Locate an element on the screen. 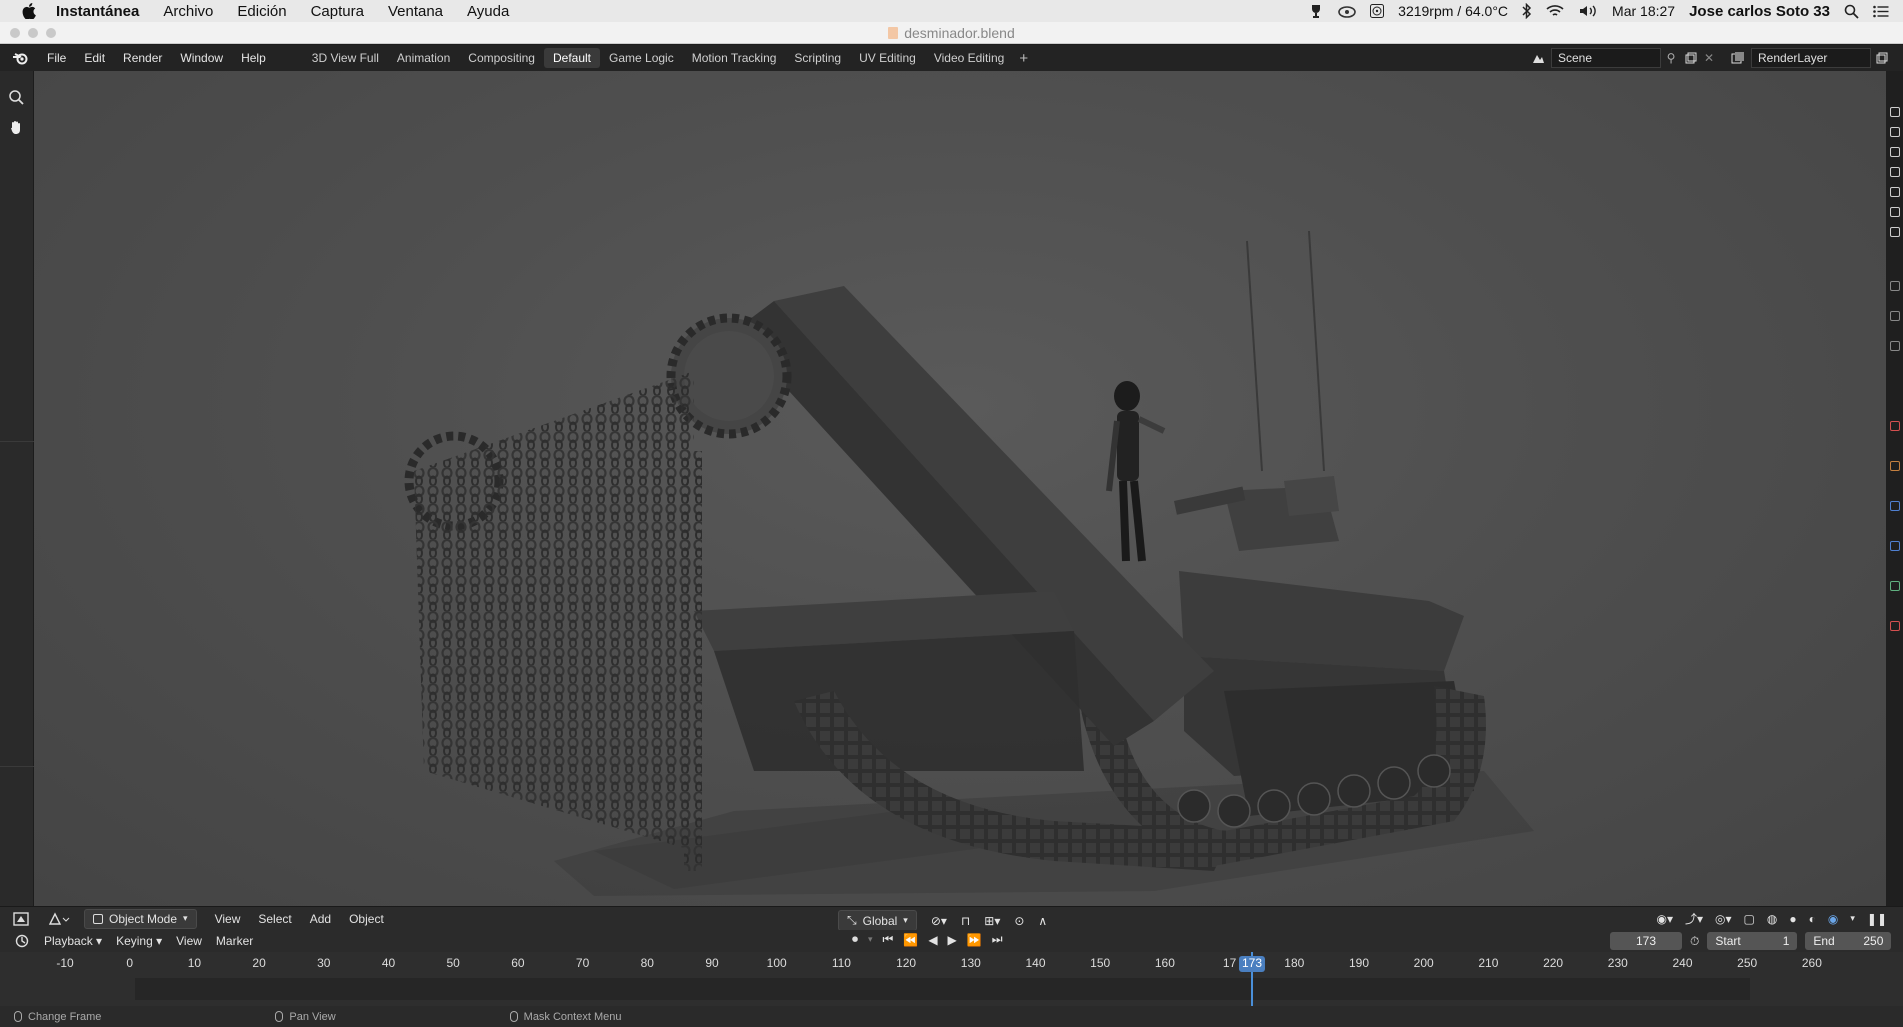  menu-help: Help is located at coordinates (253, 58).